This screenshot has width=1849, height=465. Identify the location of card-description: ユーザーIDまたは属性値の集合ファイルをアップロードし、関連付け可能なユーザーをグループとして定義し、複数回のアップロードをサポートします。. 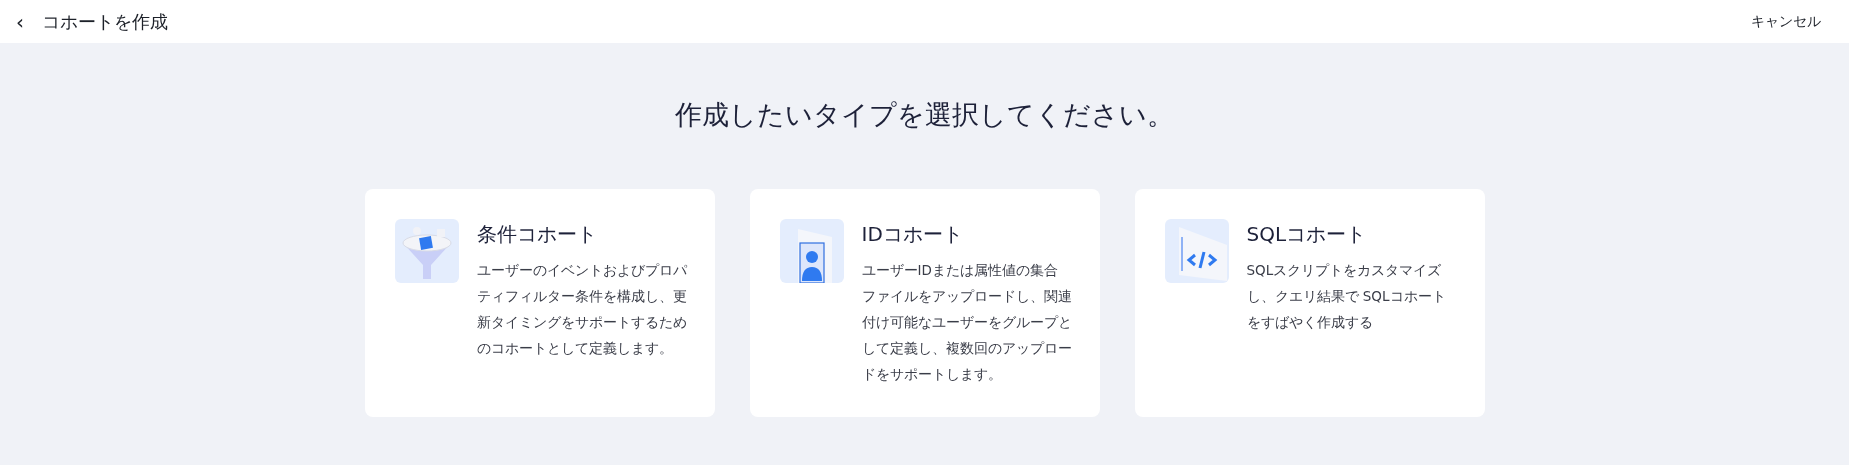
(966, 322).